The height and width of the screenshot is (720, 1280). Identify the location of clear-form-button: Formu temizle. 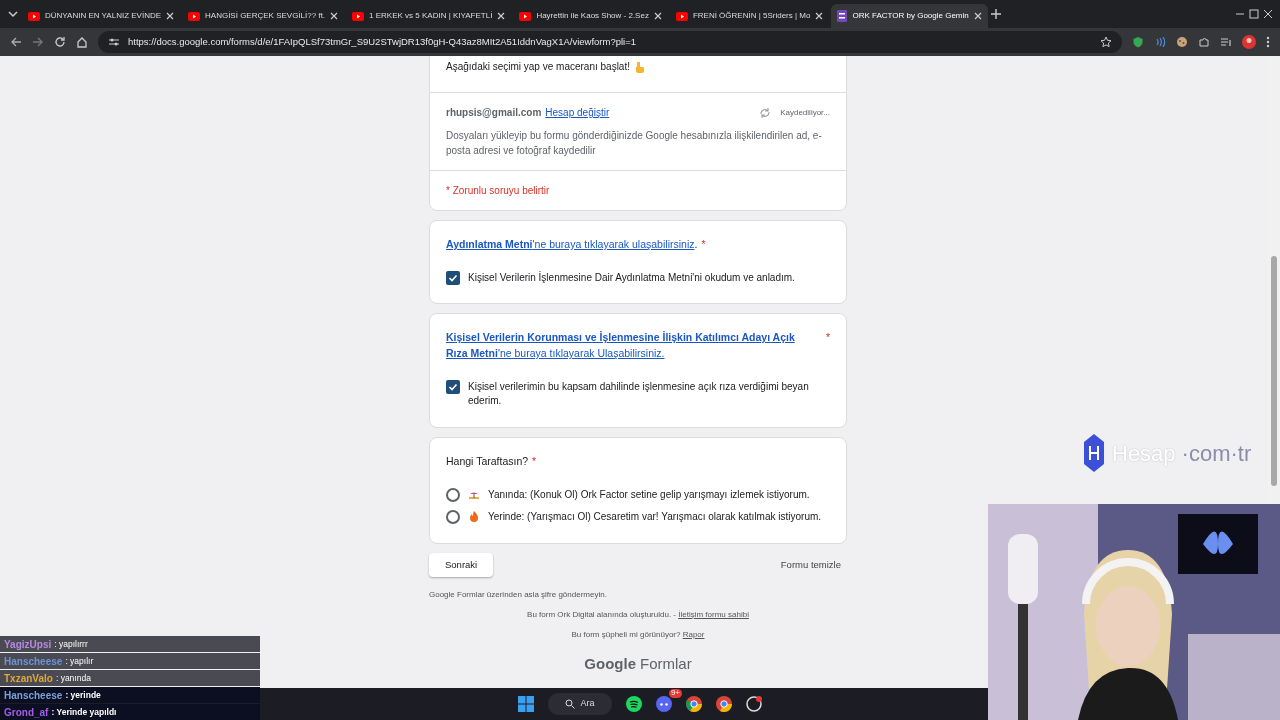
(810, 564).